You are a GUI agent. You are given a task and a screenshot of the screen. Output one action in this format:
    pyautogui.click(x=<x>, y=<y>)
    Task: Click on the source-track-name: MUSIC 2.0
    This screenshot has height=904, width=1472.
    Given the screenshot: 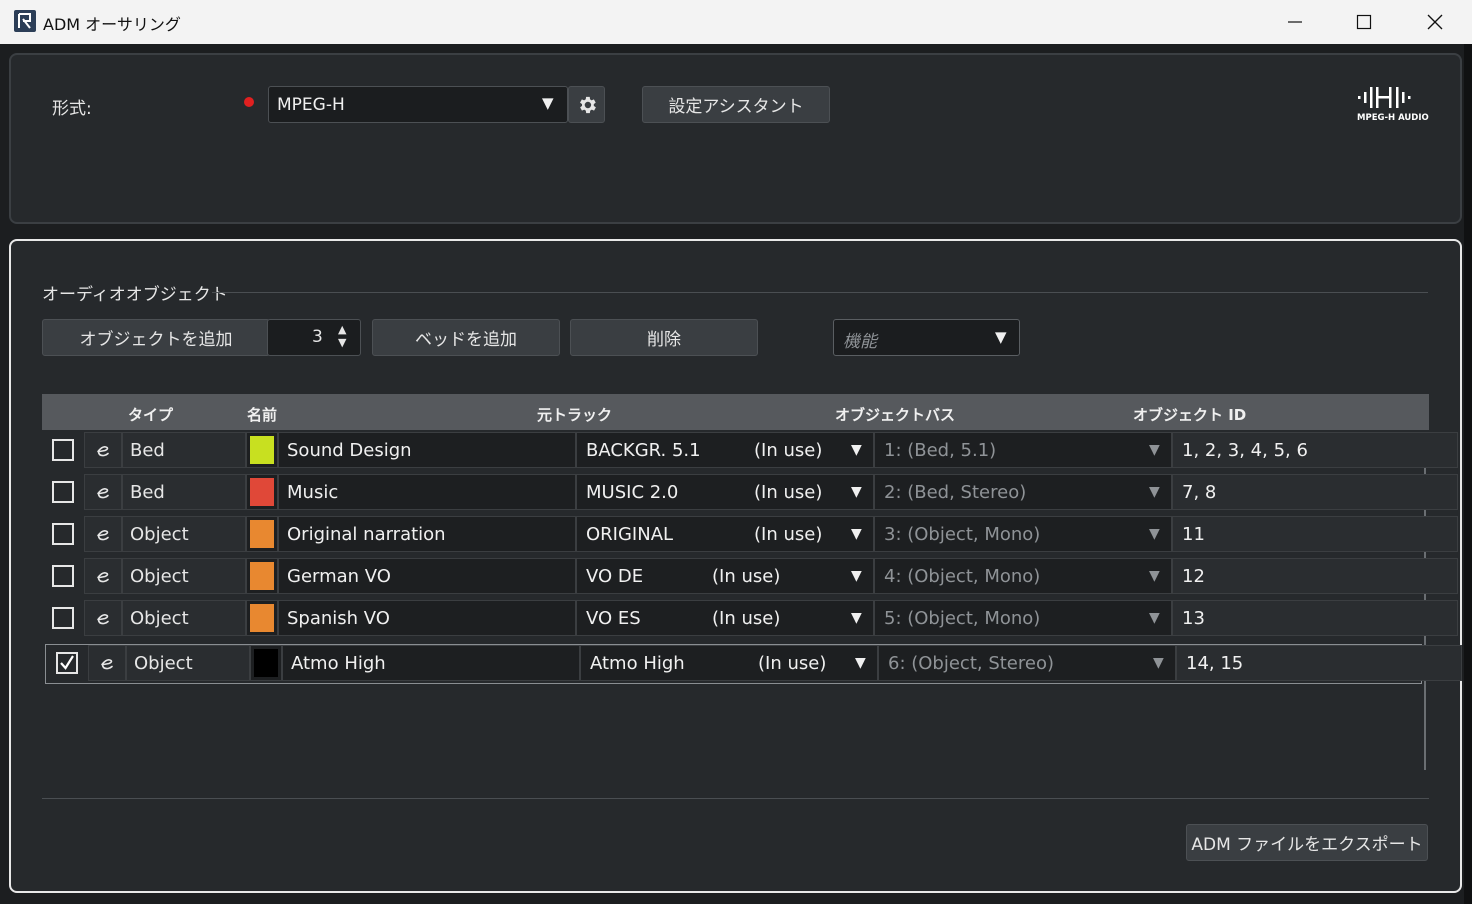 What is the action you would take?
    pyautogui.click(x=632, y=492)
    